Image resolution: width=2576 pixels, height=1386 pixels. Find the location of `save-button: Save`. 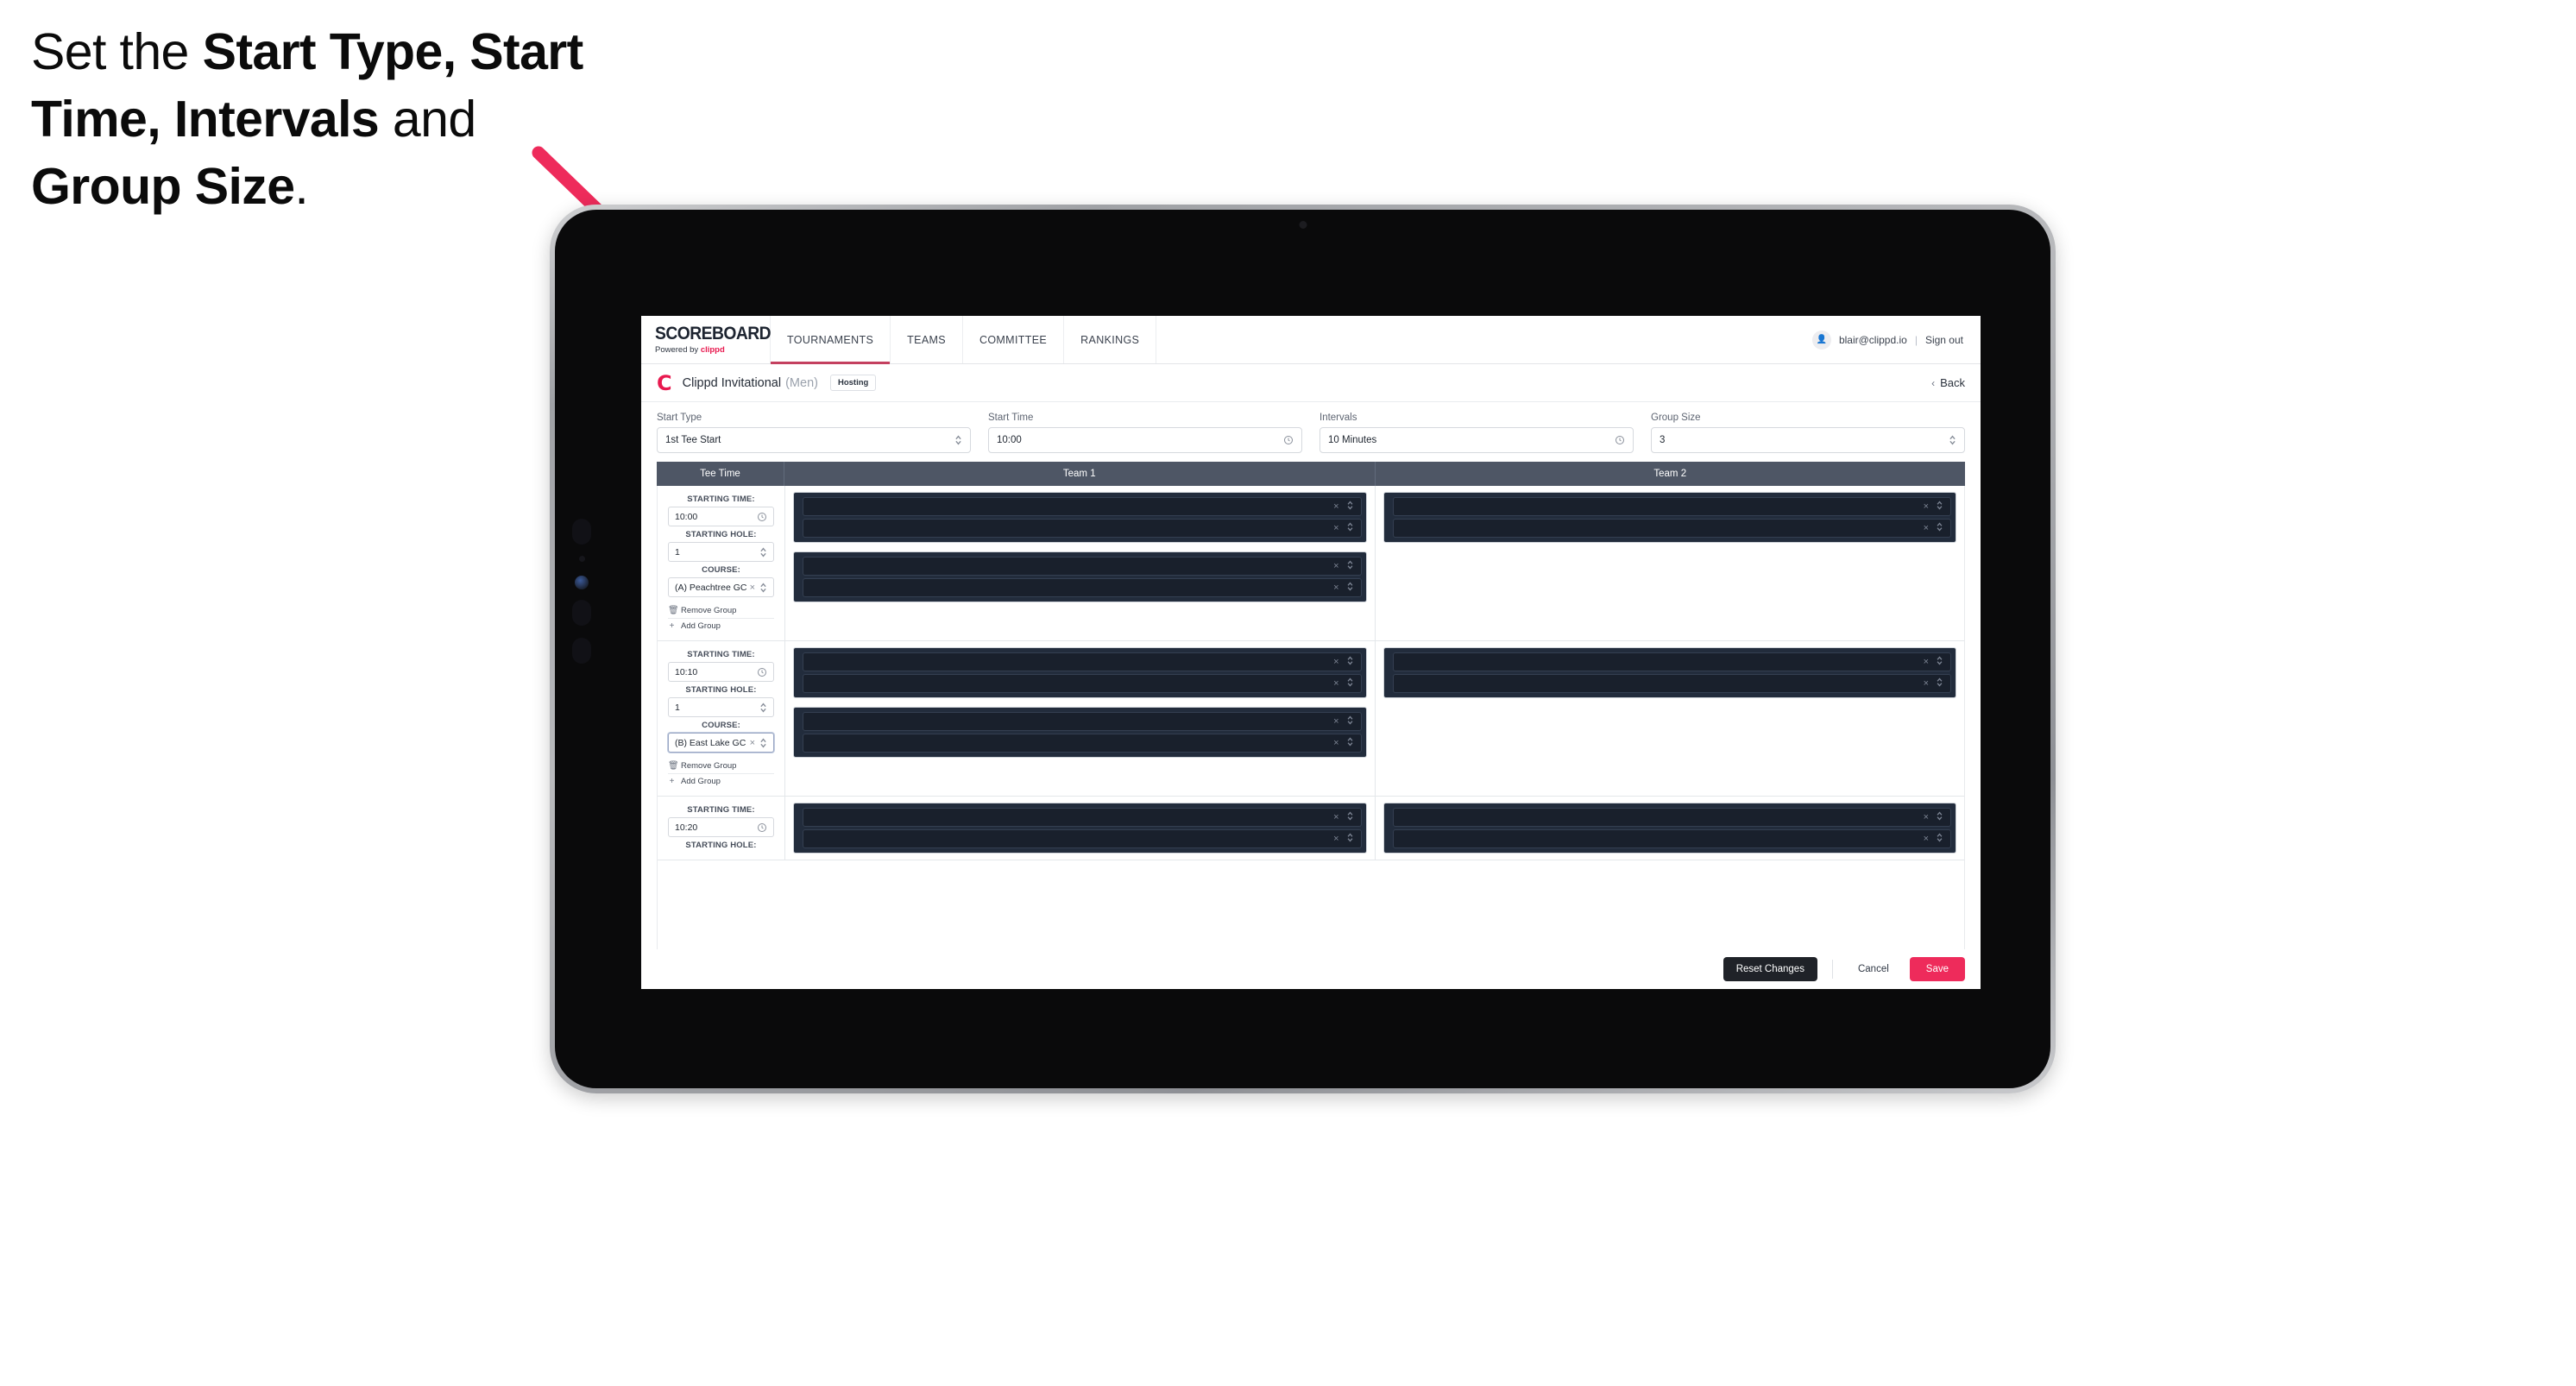

save-button: Save is located at coordinates (1937, 969).